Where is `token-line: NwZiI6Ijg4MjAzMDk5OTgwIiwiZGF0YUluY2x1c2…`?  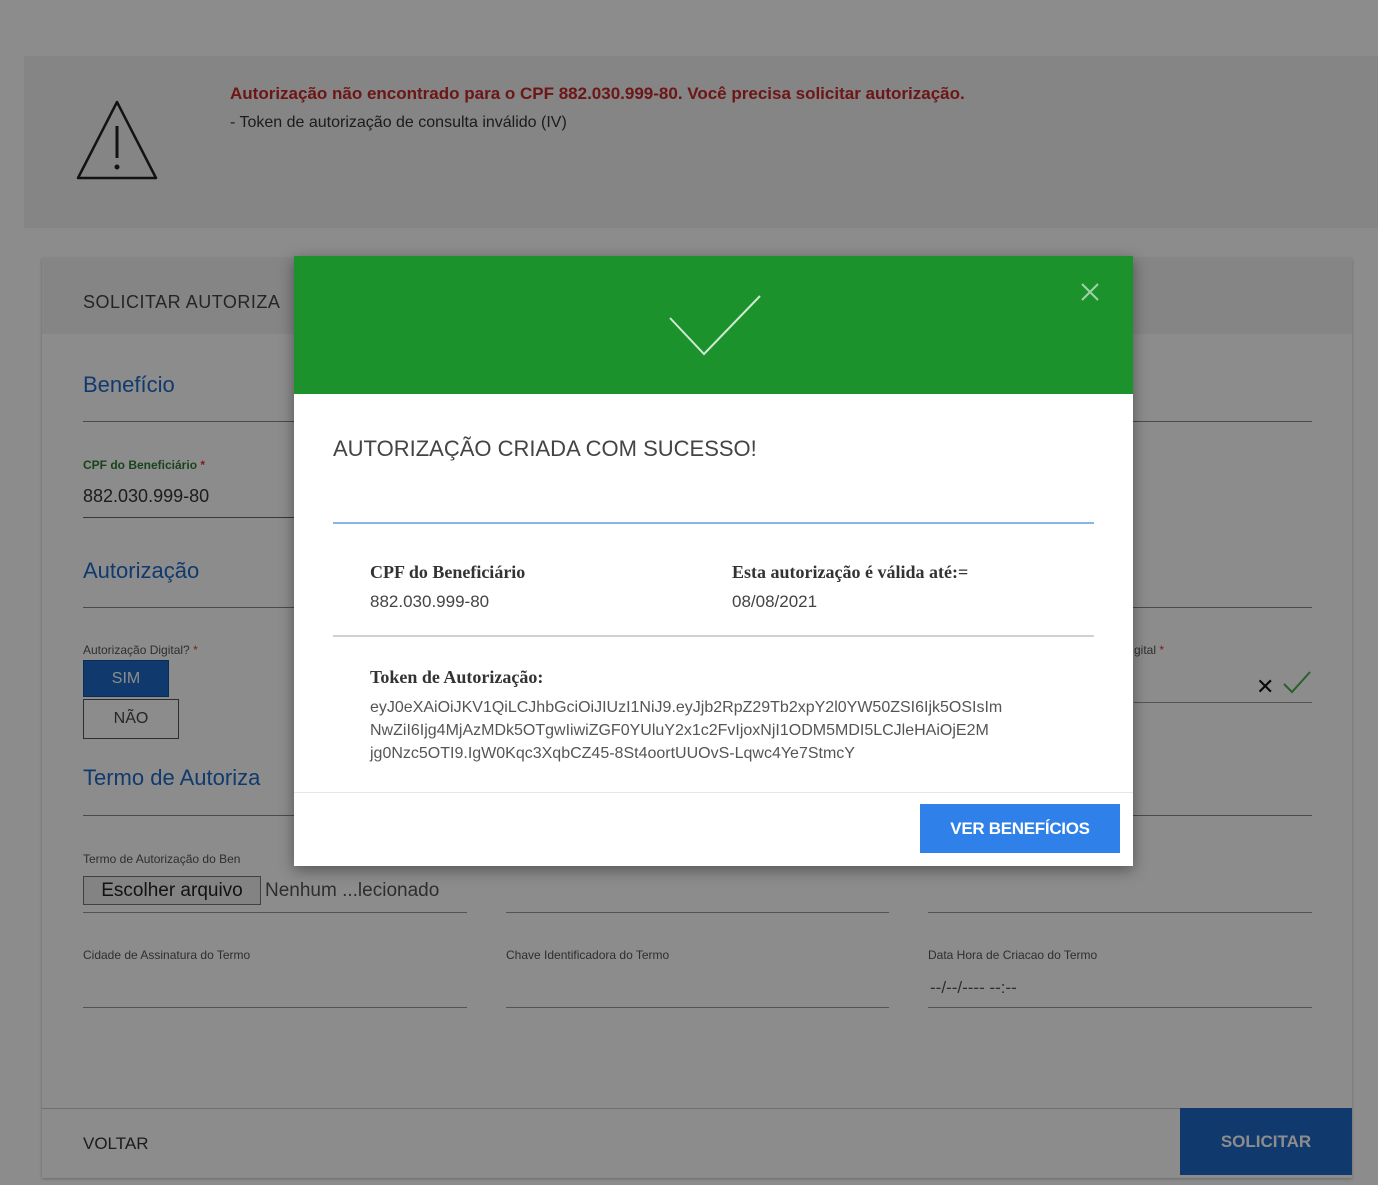
token-line: NwZiI6Ijg4MjAzMDk5OTgwIiwiZGF0YUluY2x1c2… is located at coordinates (679, 730).